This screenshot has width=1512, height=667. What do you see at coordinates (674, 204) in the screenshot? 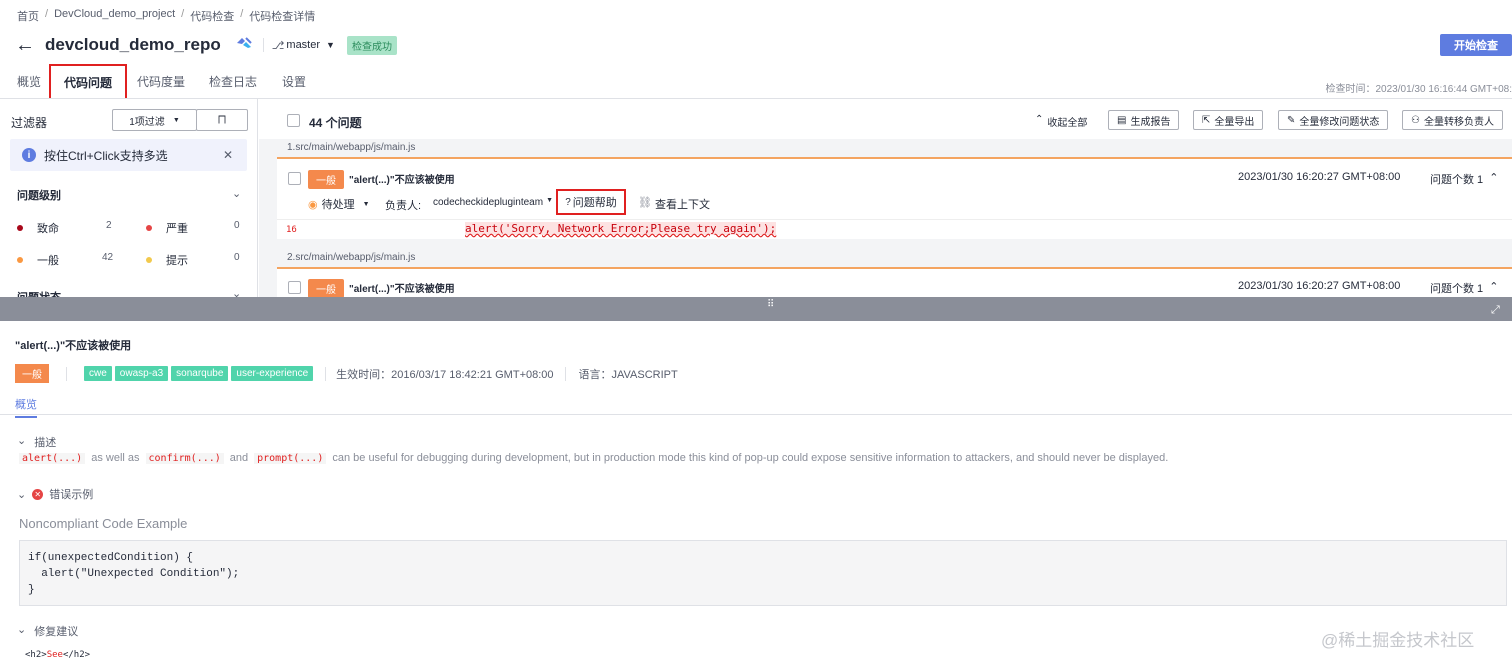
I see `view-context-button: ⛓ 查看上下文` at bounding box center [674, 204].